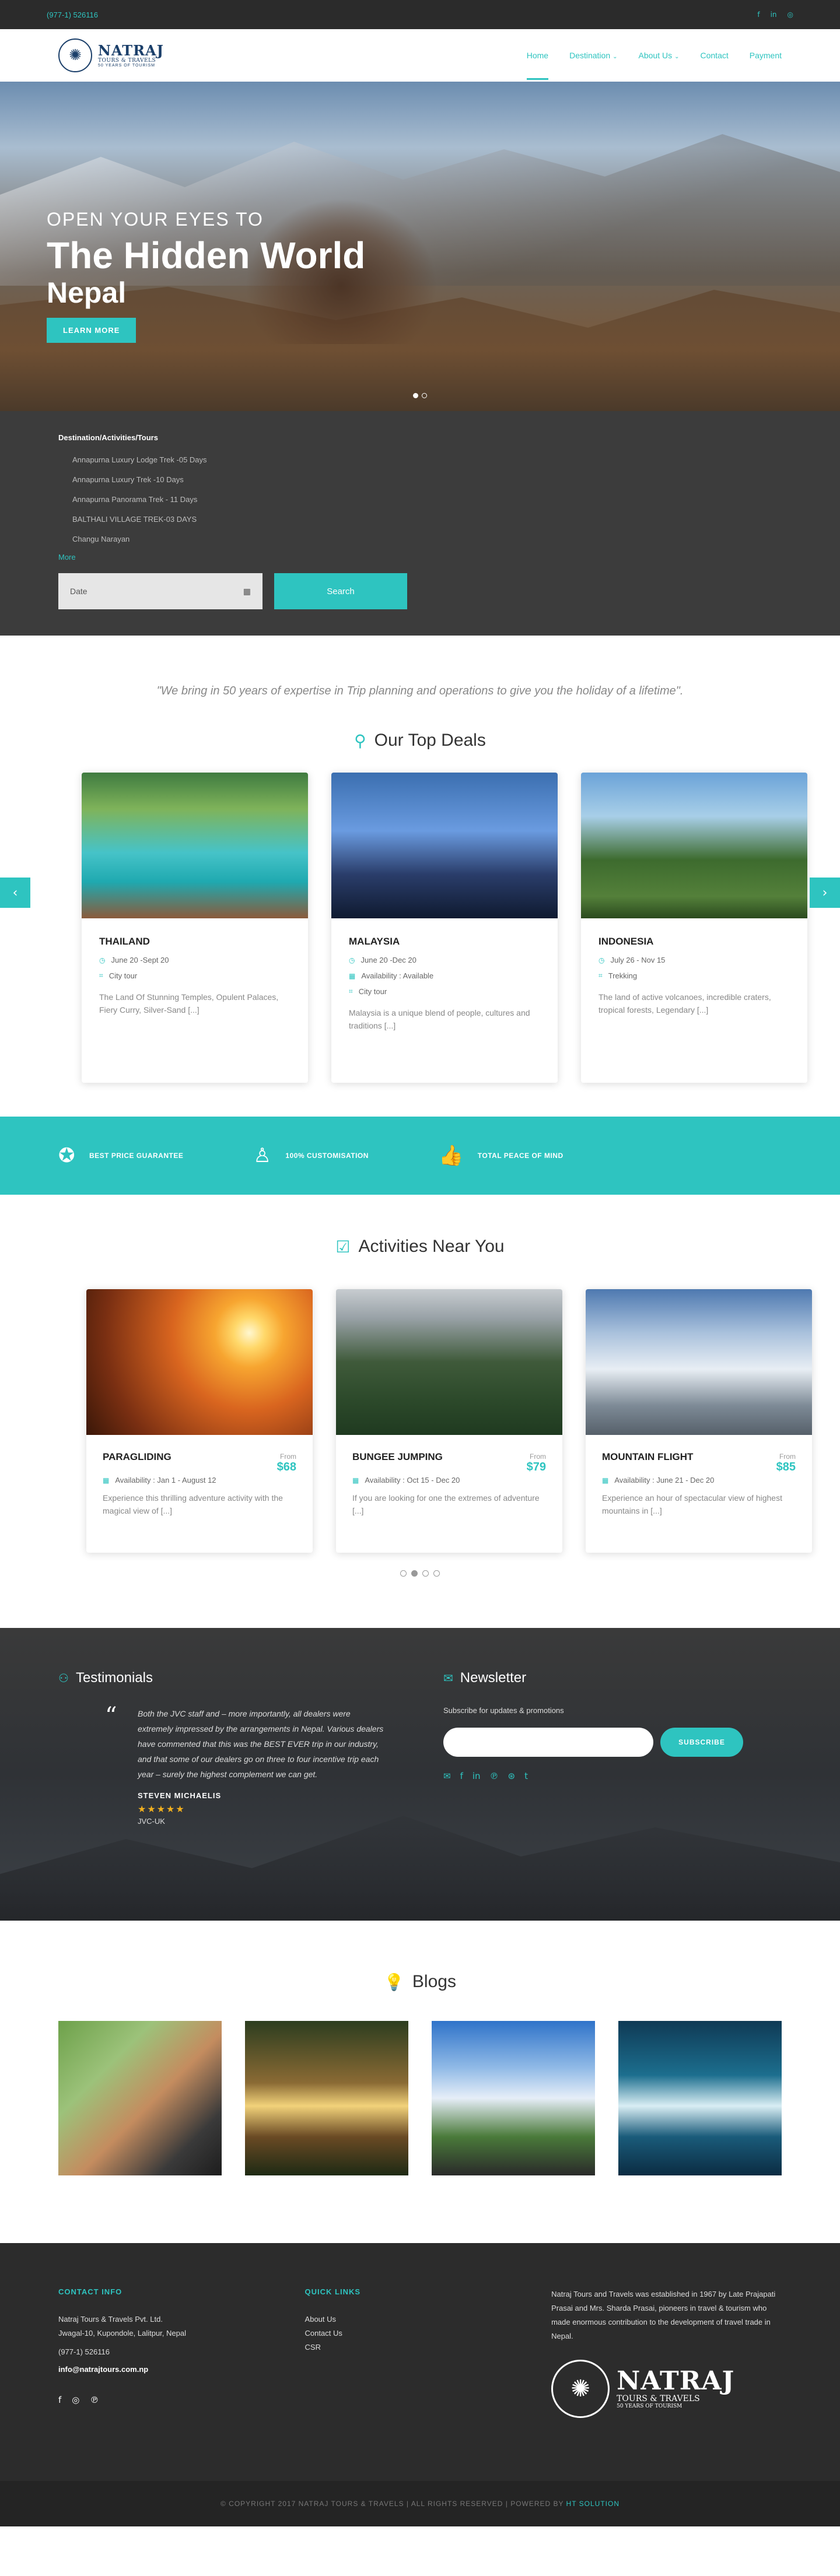 Image resolution: width=840 pixels, height=2576 pixels. Describe the element at coordinates (428, 2319) in the screenshot. I see `footer-link-about: About Us` at that location.